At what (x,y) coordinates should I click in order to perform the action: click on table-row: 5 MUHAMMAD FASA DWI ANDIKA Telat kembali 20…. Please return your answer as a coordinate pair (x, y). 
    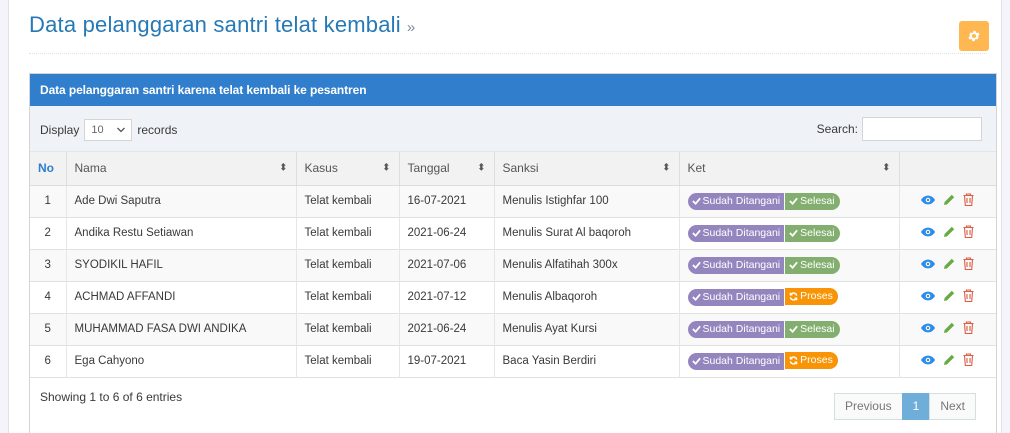
    Looking at the image, I should click on (513, 329).